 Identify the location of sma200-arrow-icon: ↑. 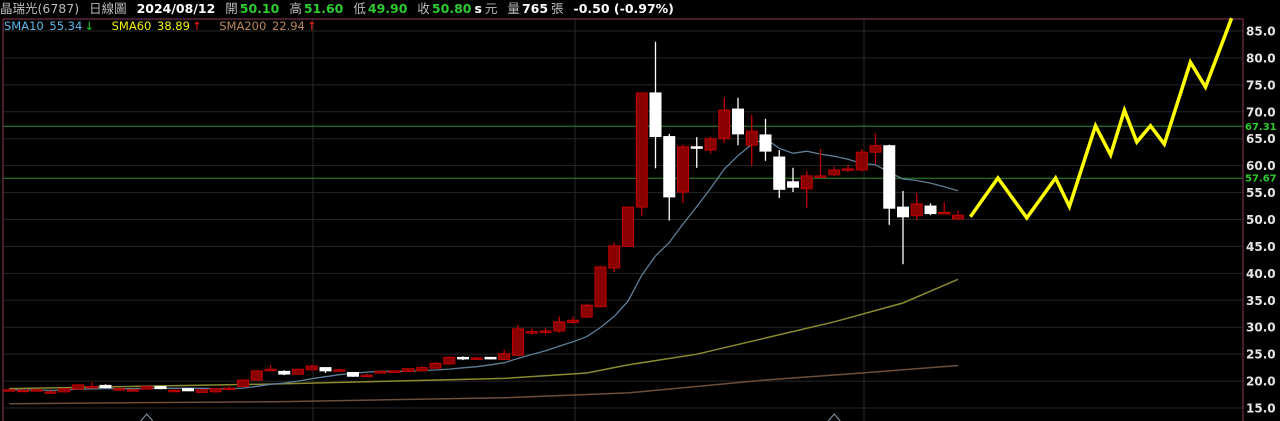
(311, 26).